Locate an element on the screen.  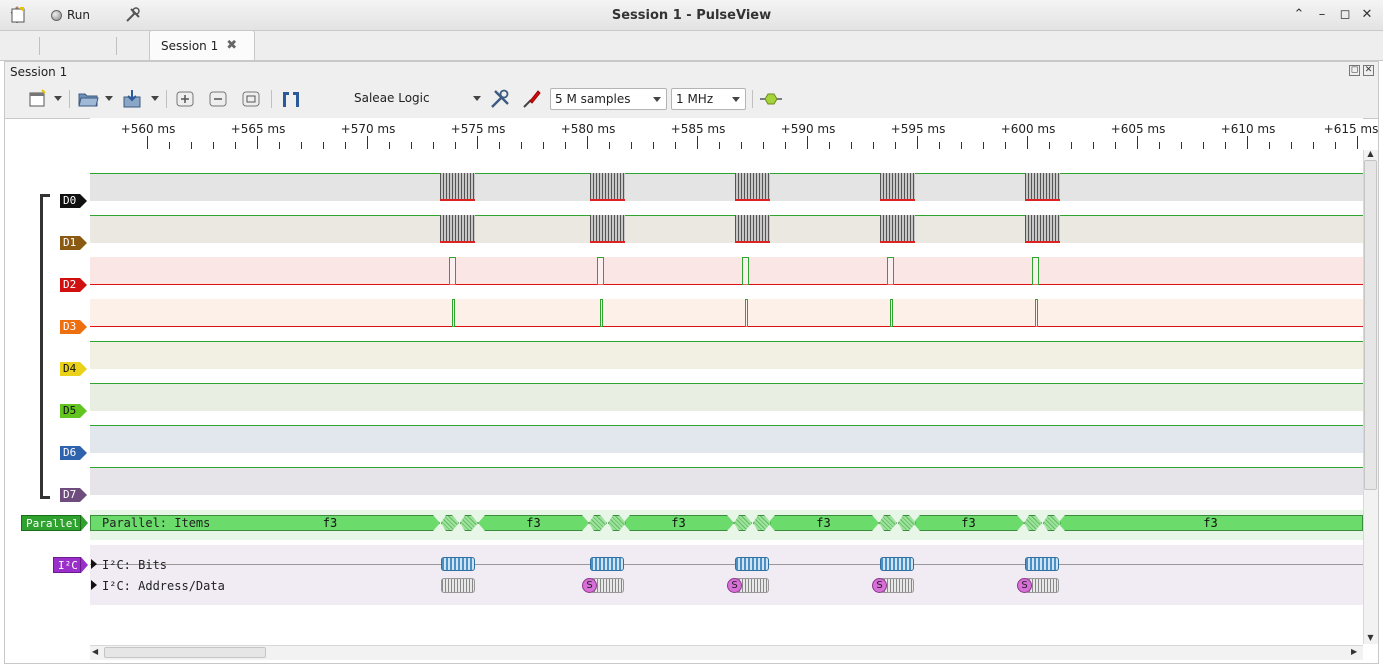
channel-label-d7: D7 is located at coordinates (73, 495).